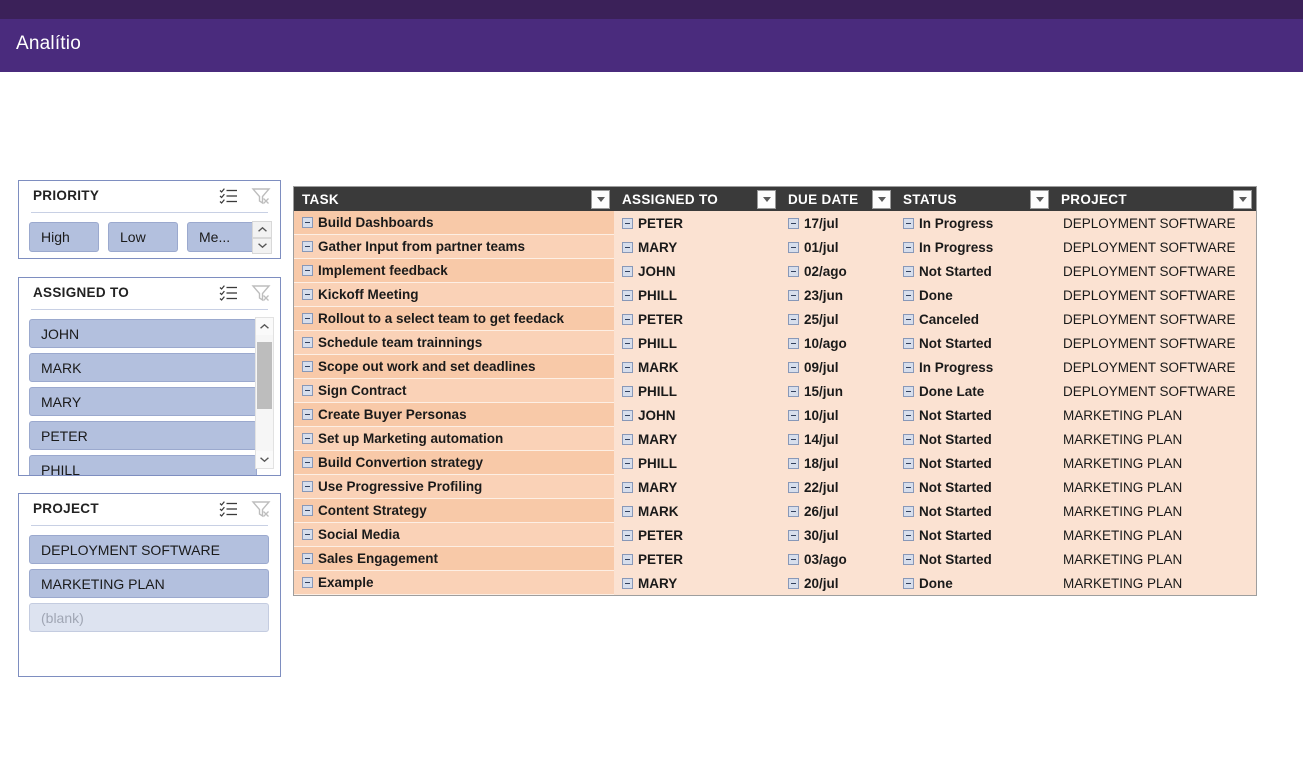  What do you see at coordinates (143, 367) in the screenshot?
I see `slicer-item-assigned-mark: MARK` at bounding box center [143, 367].